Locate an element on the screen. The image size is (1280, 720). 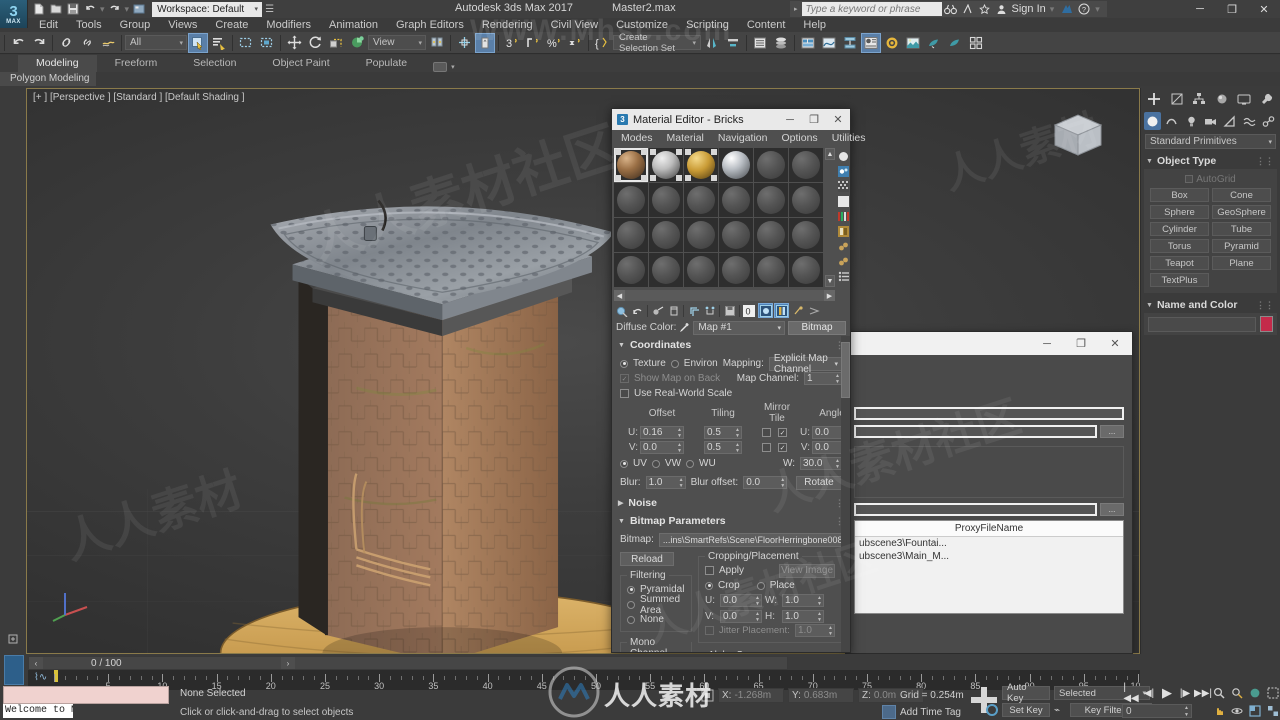
get-material-button is located at coordinates (621, 310).